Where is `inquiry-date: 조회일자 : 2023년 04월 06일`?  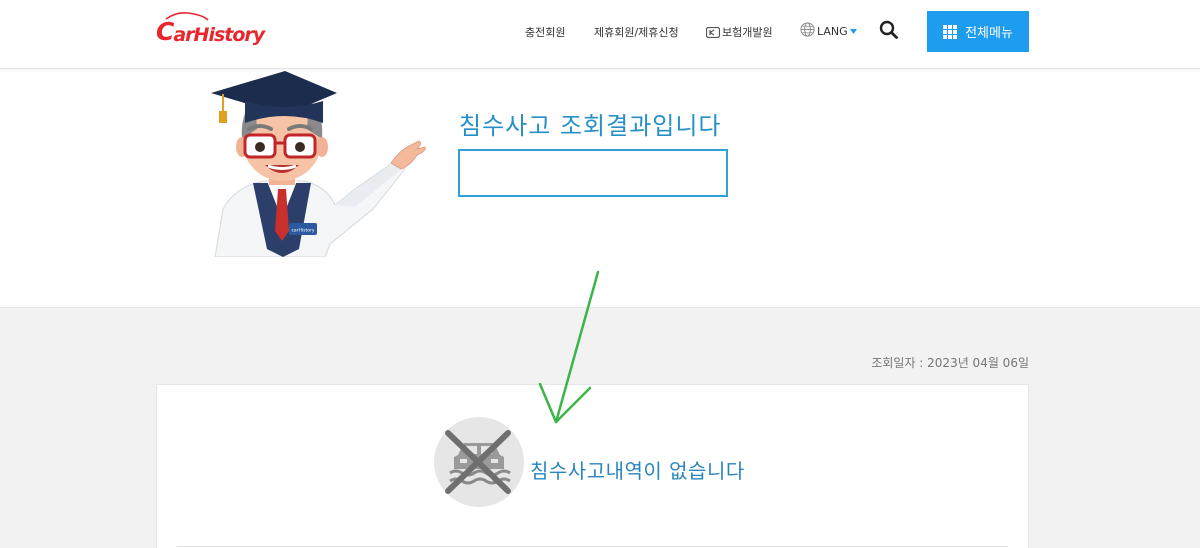
inquiry-date: 조회일자 : 2023년 04월 06일 is located at coordinates (950, 363).